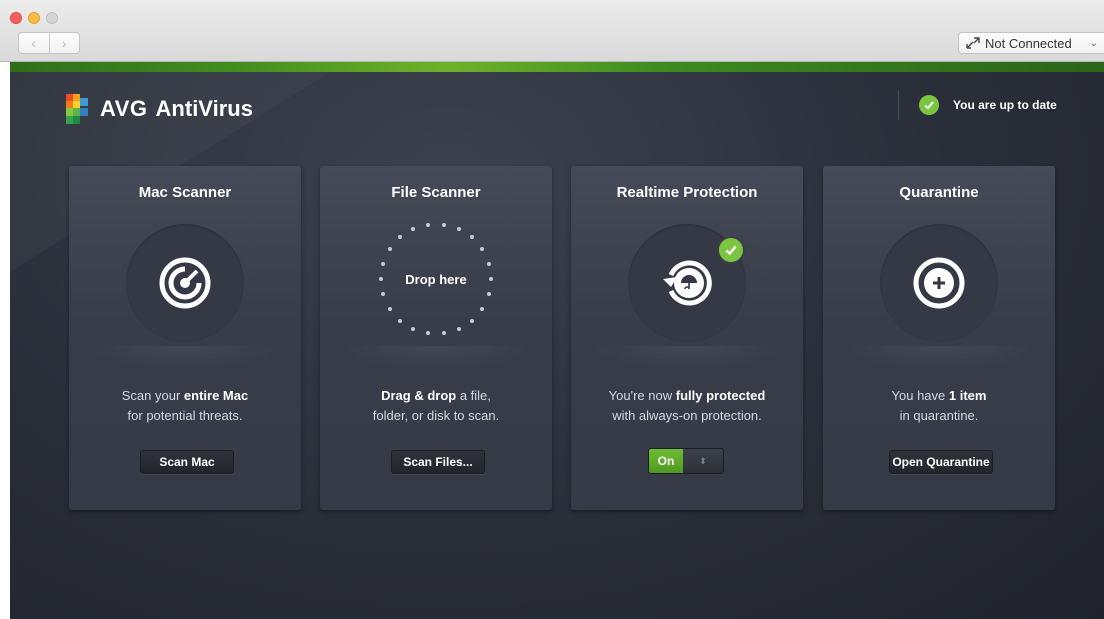  Describe the element at coordinates (731, 250) in the screenshot. I see `protected-check-icon` at that location.